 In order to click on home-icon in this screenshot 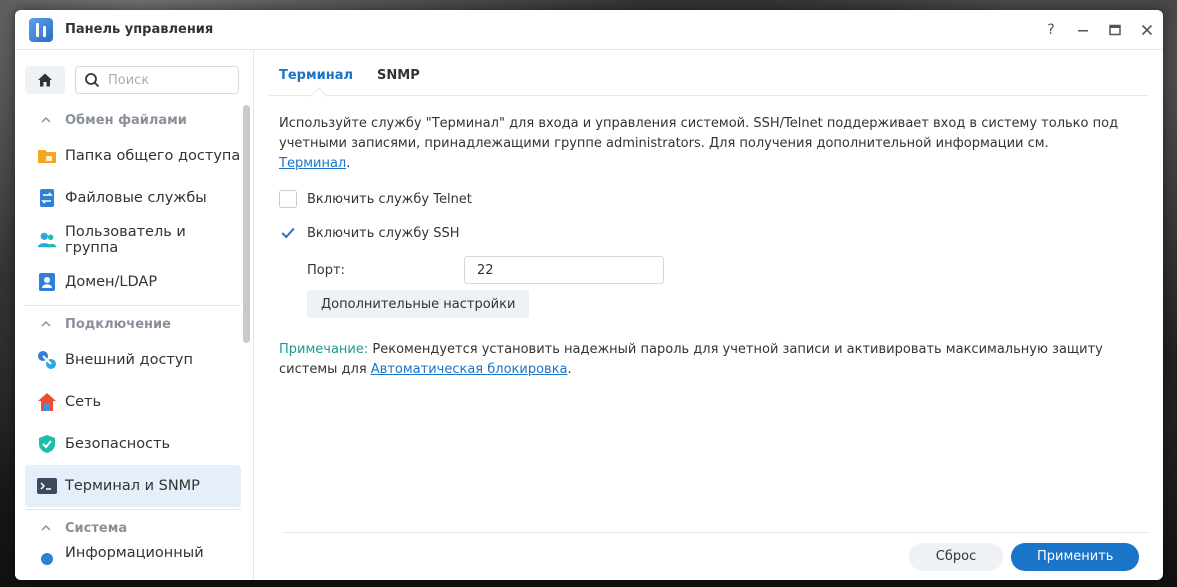, I will do `click(45, 80)`.